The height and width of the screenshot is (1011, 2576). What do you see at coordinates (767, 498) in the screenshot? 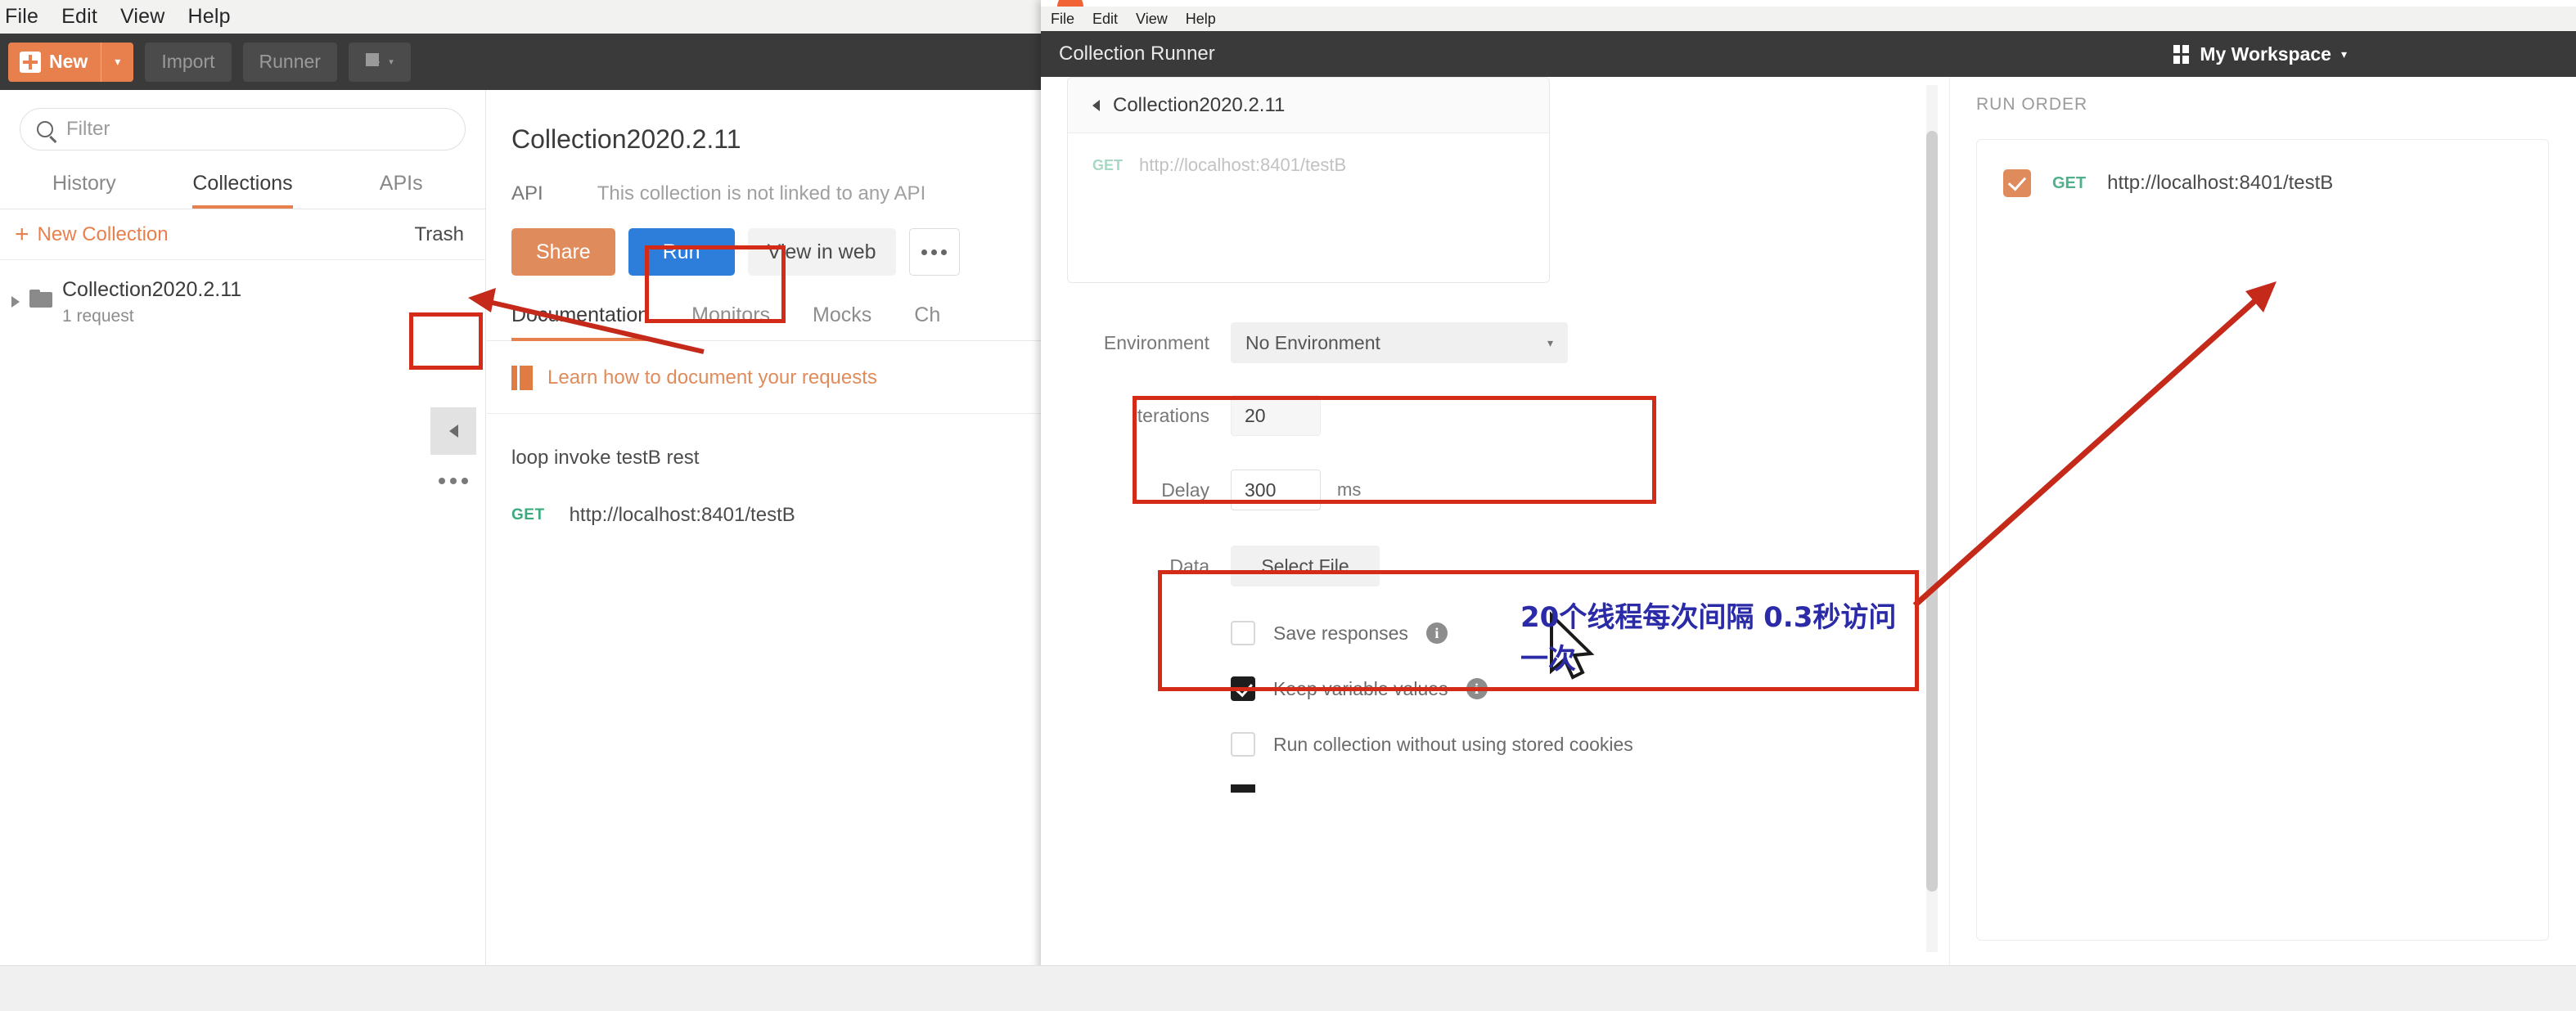
I see `documentation-request-row: GET http://localhost:8401/testB` at bounding box center [767, 498].